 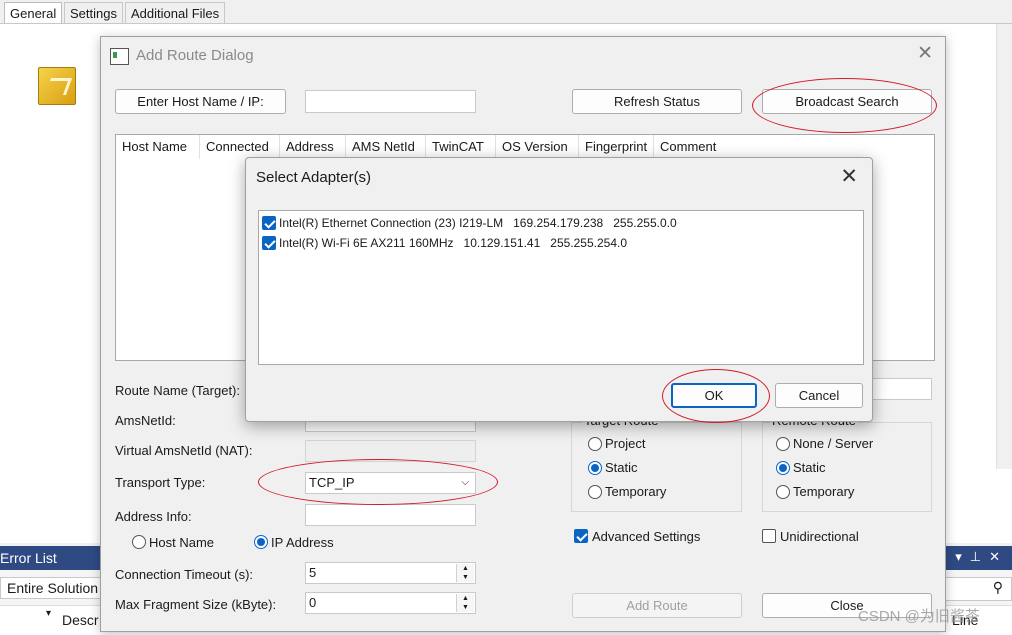 I want to click on amsnetid-label: AmsNetId:, so click(x=145, y=420).